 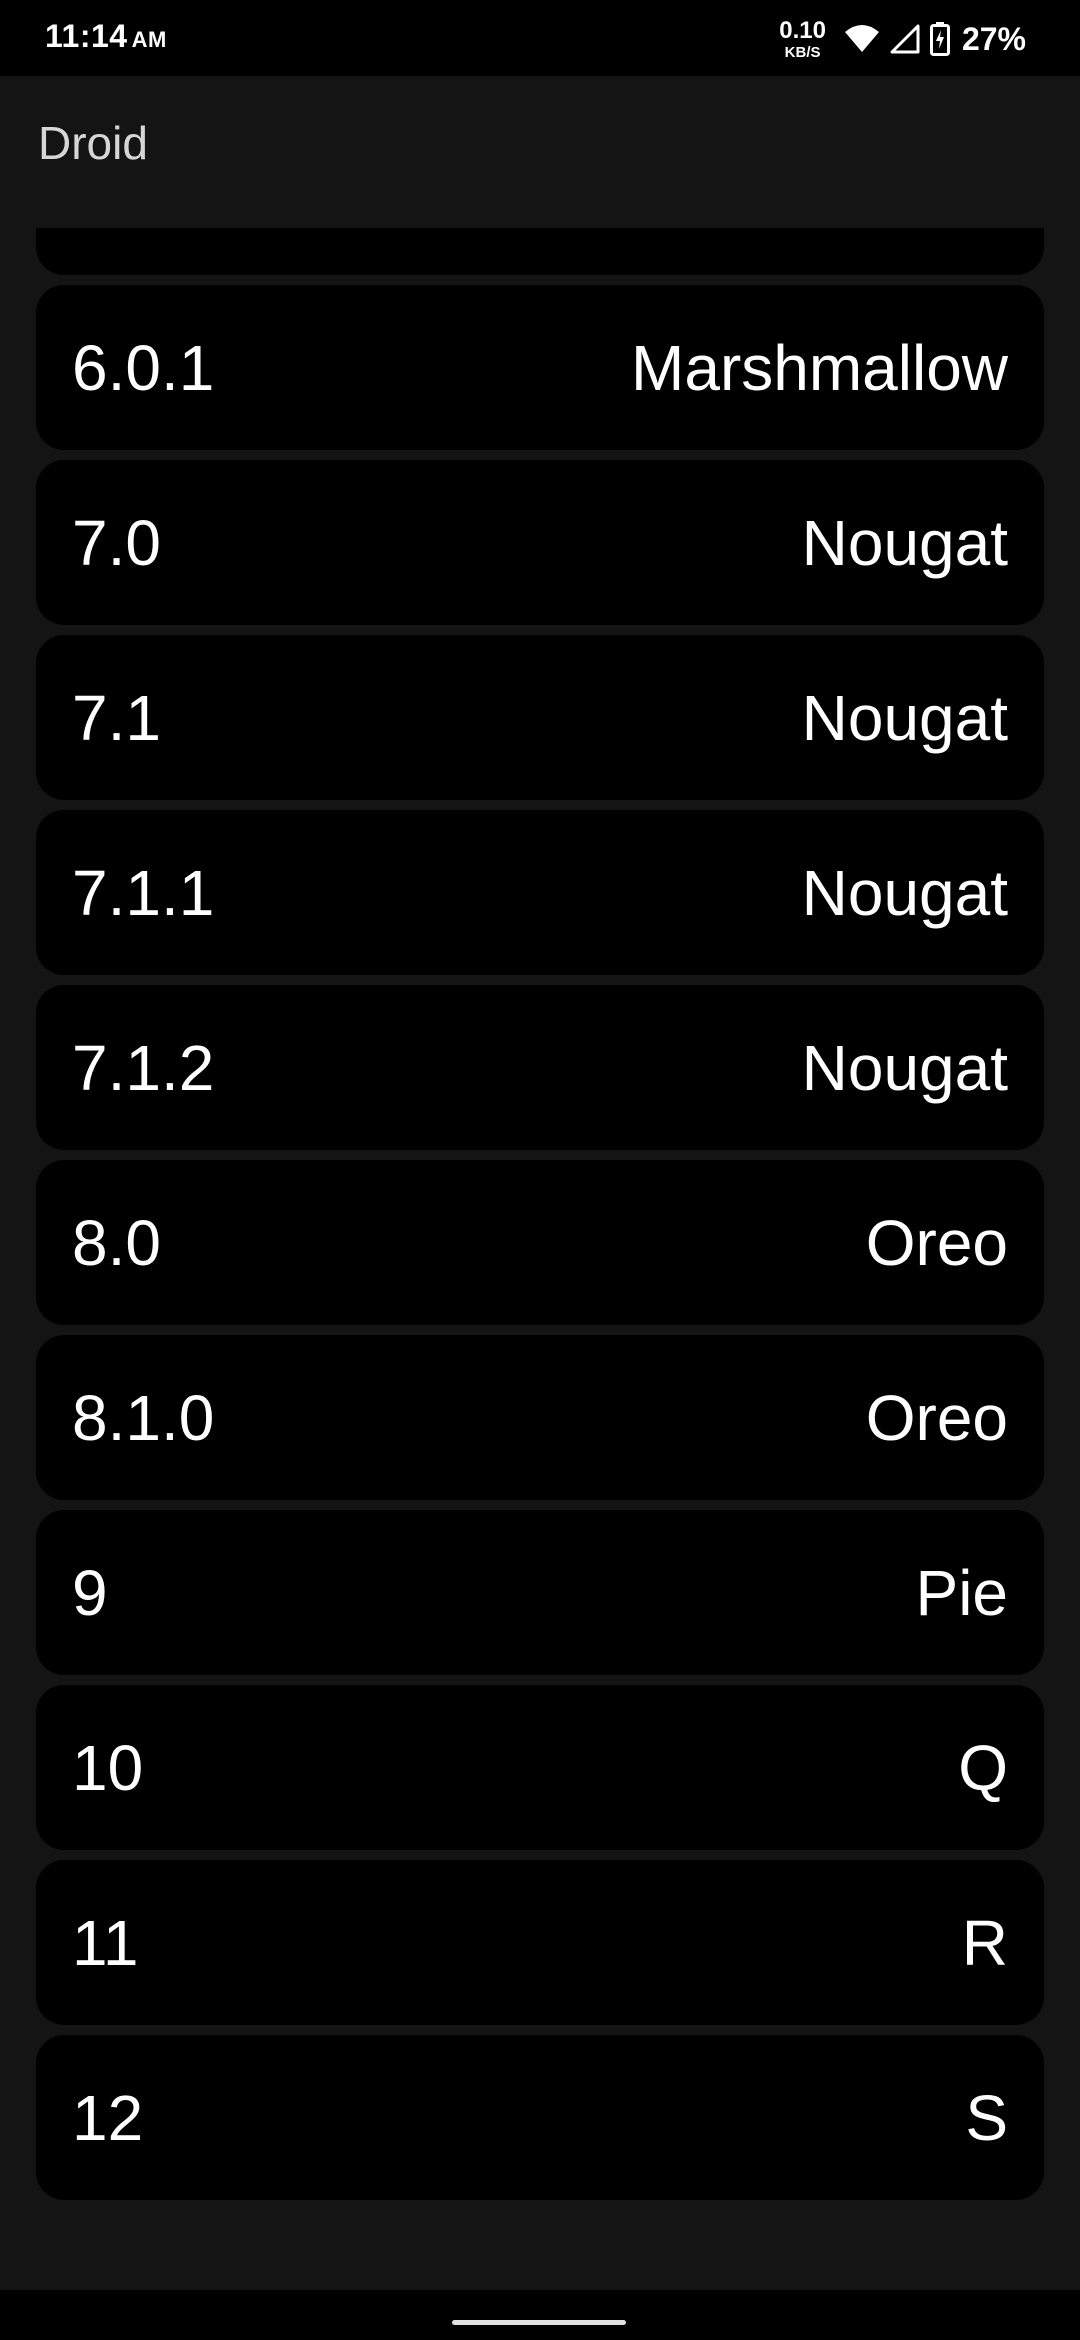 I want to click on app-title: Droid, so click(x=93, y=143).